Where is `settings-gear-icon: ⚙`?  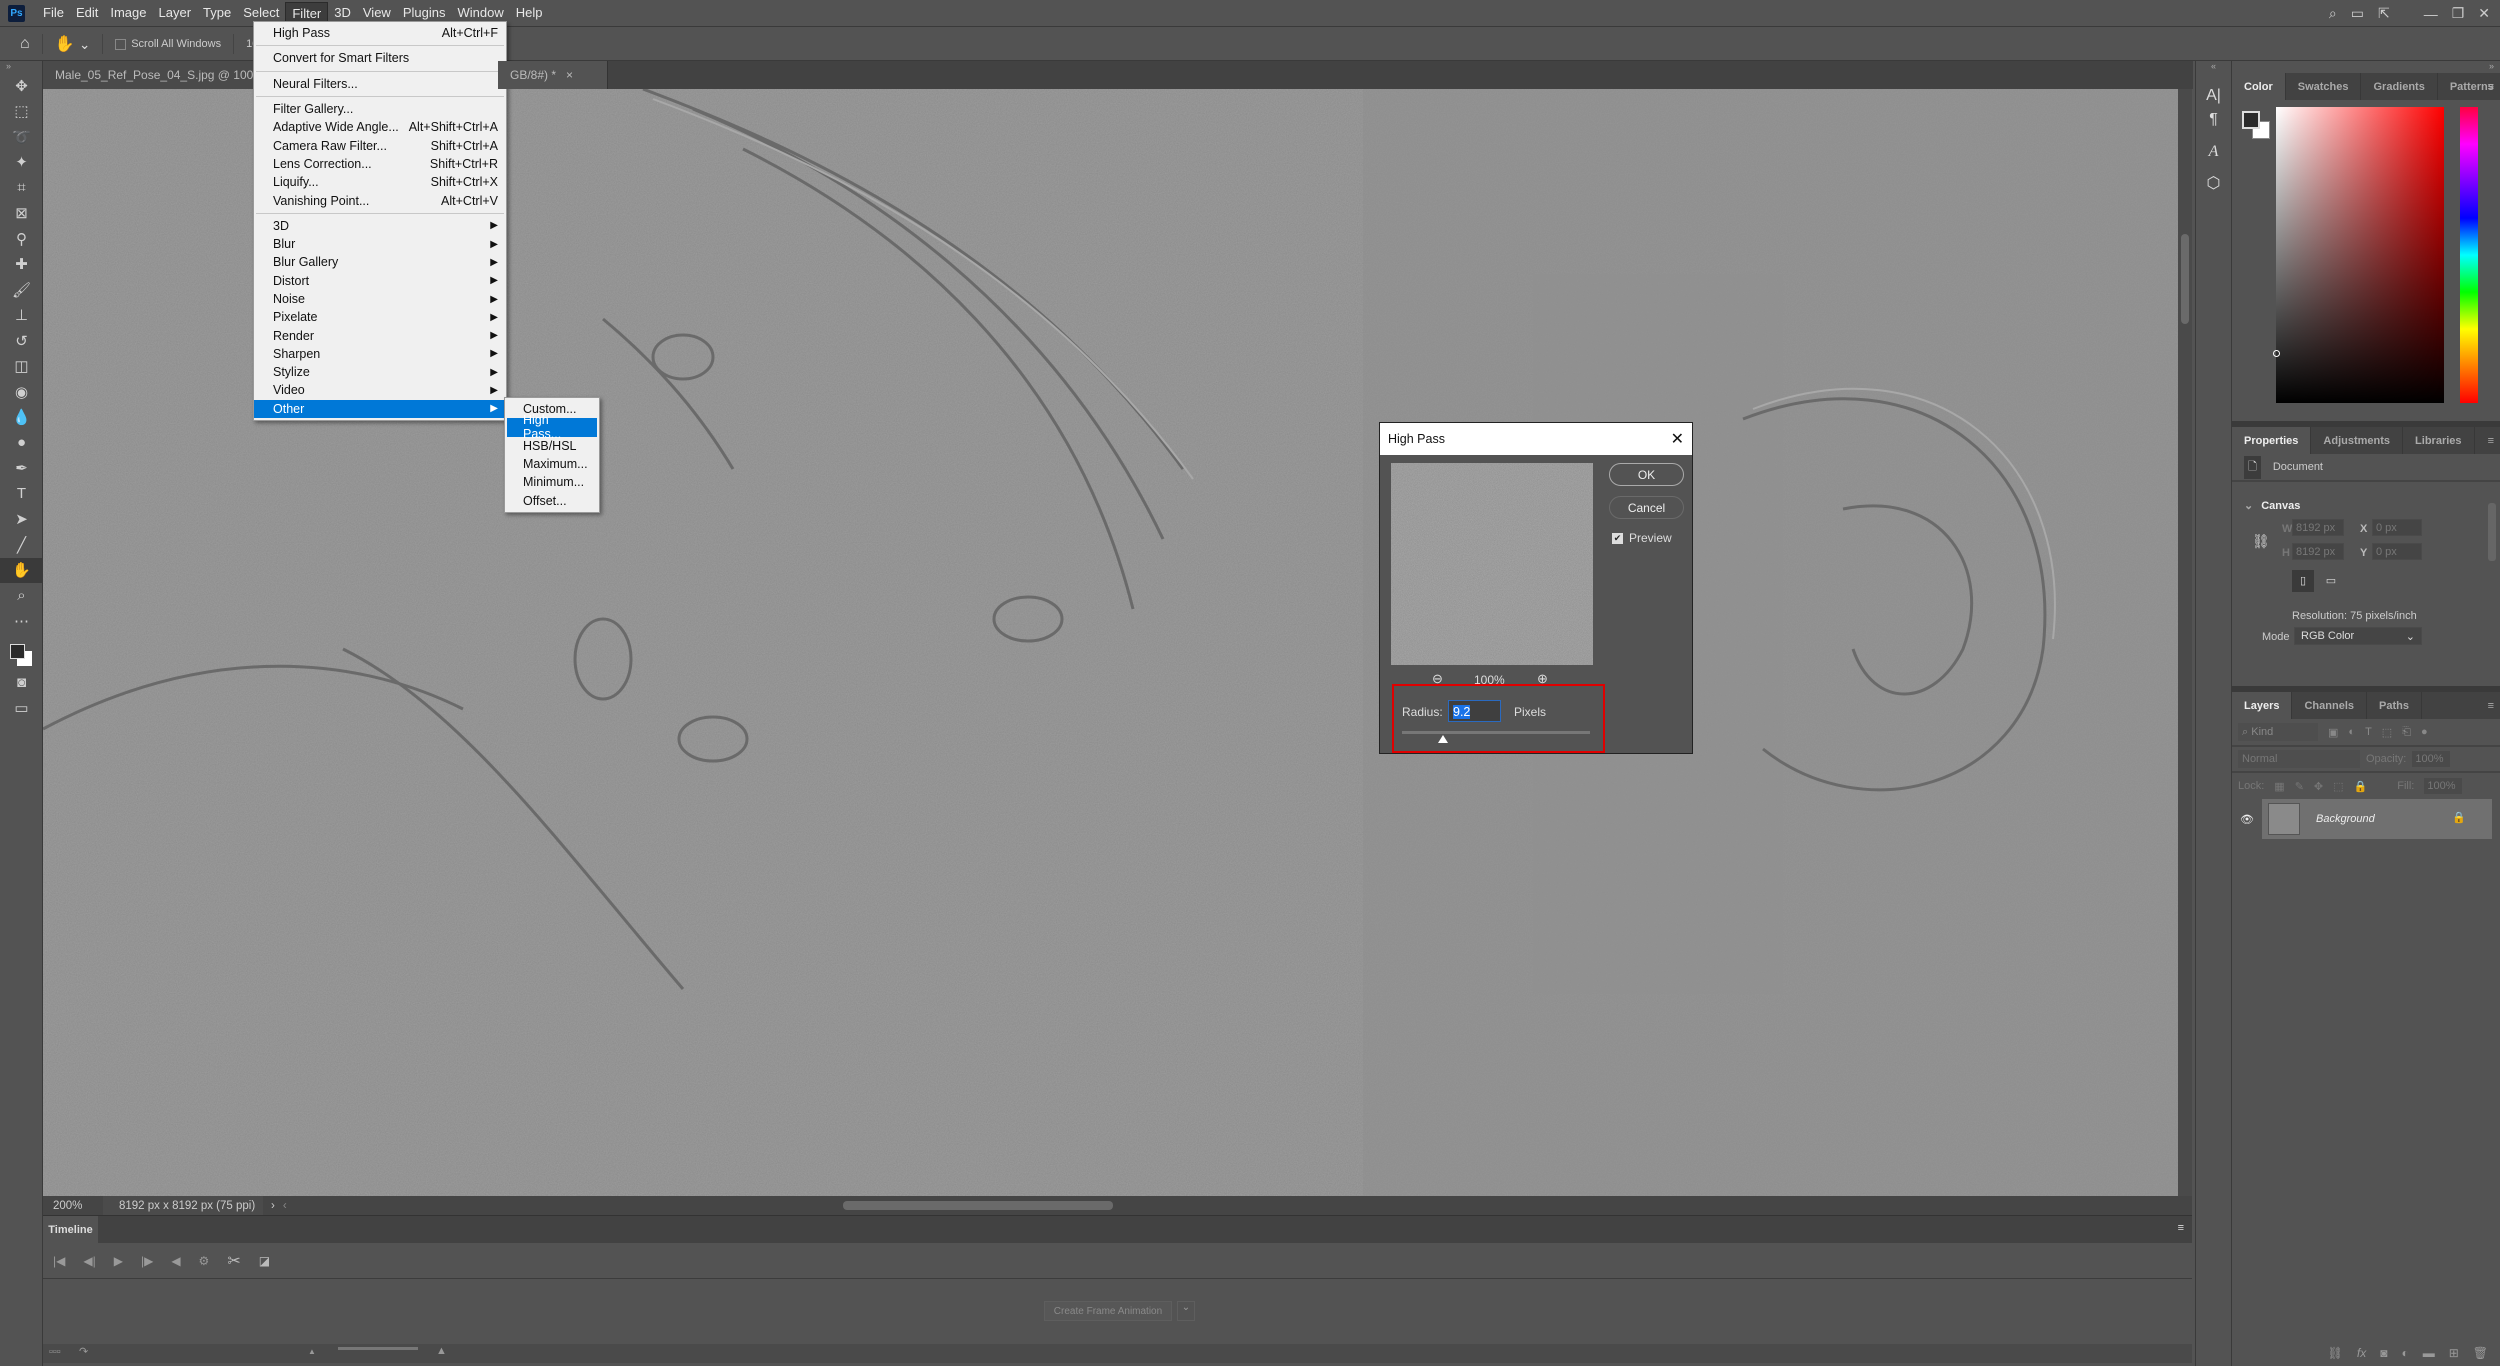 settings-gear-icon: ⚙ is located at coordinates (204, 1261).